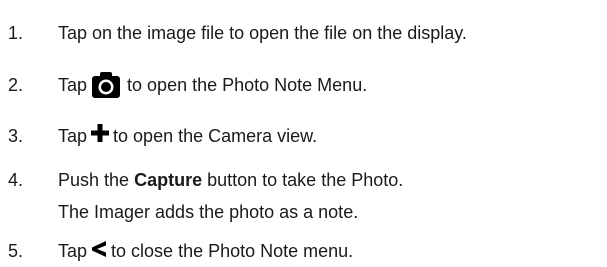  I want to click on capture-label: Capture, so click(168, 180).